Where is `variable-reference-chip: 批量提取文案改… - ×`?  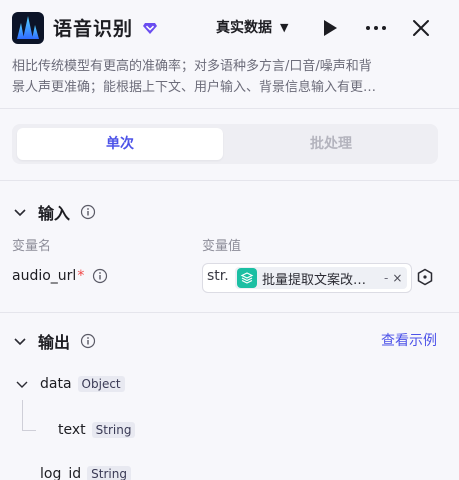
variable-reference-chip: 批量提取文案改… - × is located at coordinates (321, 278).